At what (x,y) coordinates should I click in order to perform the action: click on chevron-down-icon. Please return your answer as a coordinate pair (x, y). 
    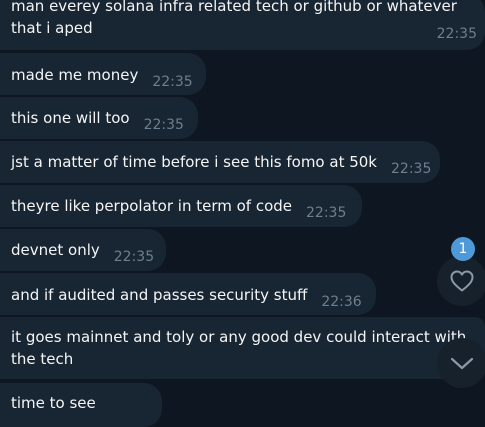
    Looking at the image, I should click on (462, 363).